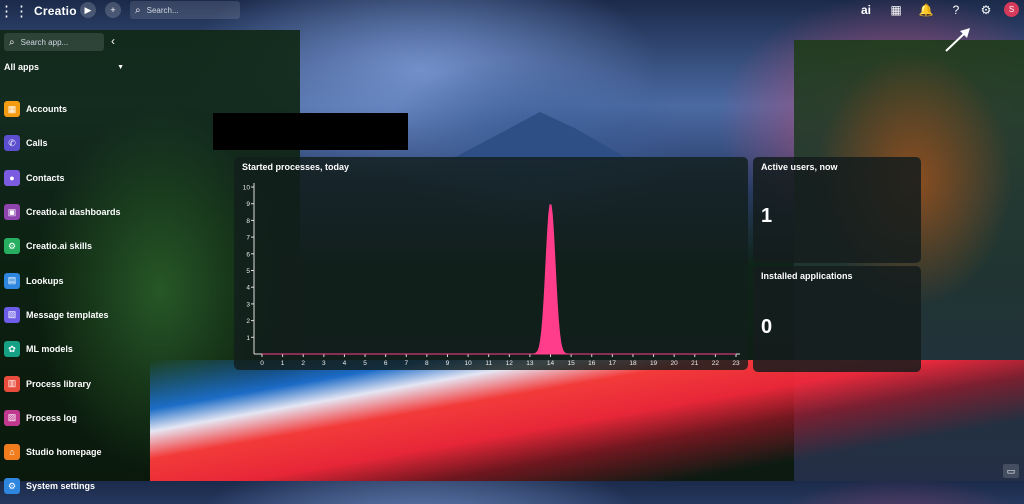 The width and height of the screenshot is (1024, 504). Describe the element at coordinates (1011, 9) in the screenshot. I see `user-avatar: S` at that location.